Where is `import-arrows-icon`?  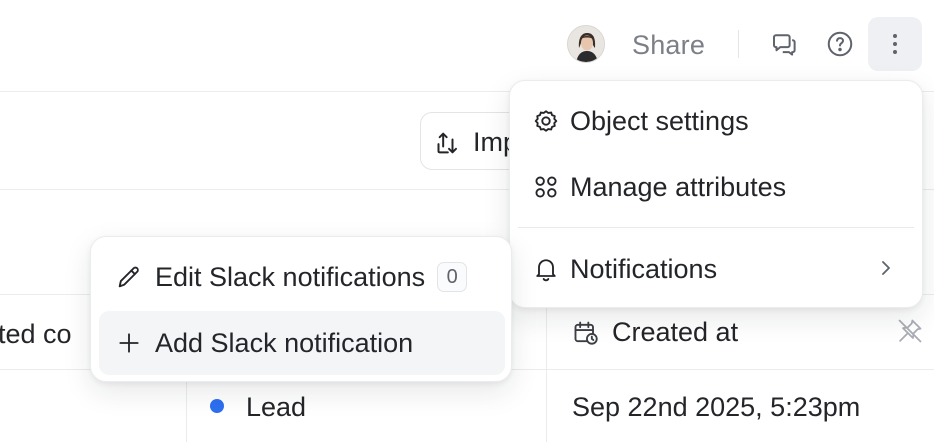 import-arrows-icon is located at coordinates (447, 143).